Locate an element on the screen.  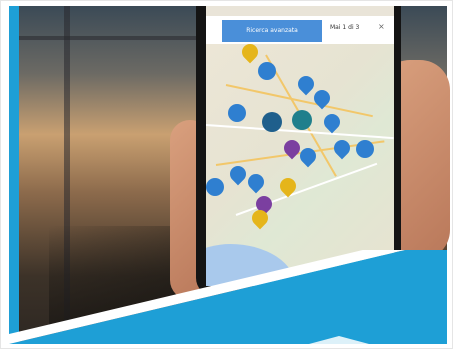
advanced-search-button: Ricerca avanzata is located at coordinates (272, 31).